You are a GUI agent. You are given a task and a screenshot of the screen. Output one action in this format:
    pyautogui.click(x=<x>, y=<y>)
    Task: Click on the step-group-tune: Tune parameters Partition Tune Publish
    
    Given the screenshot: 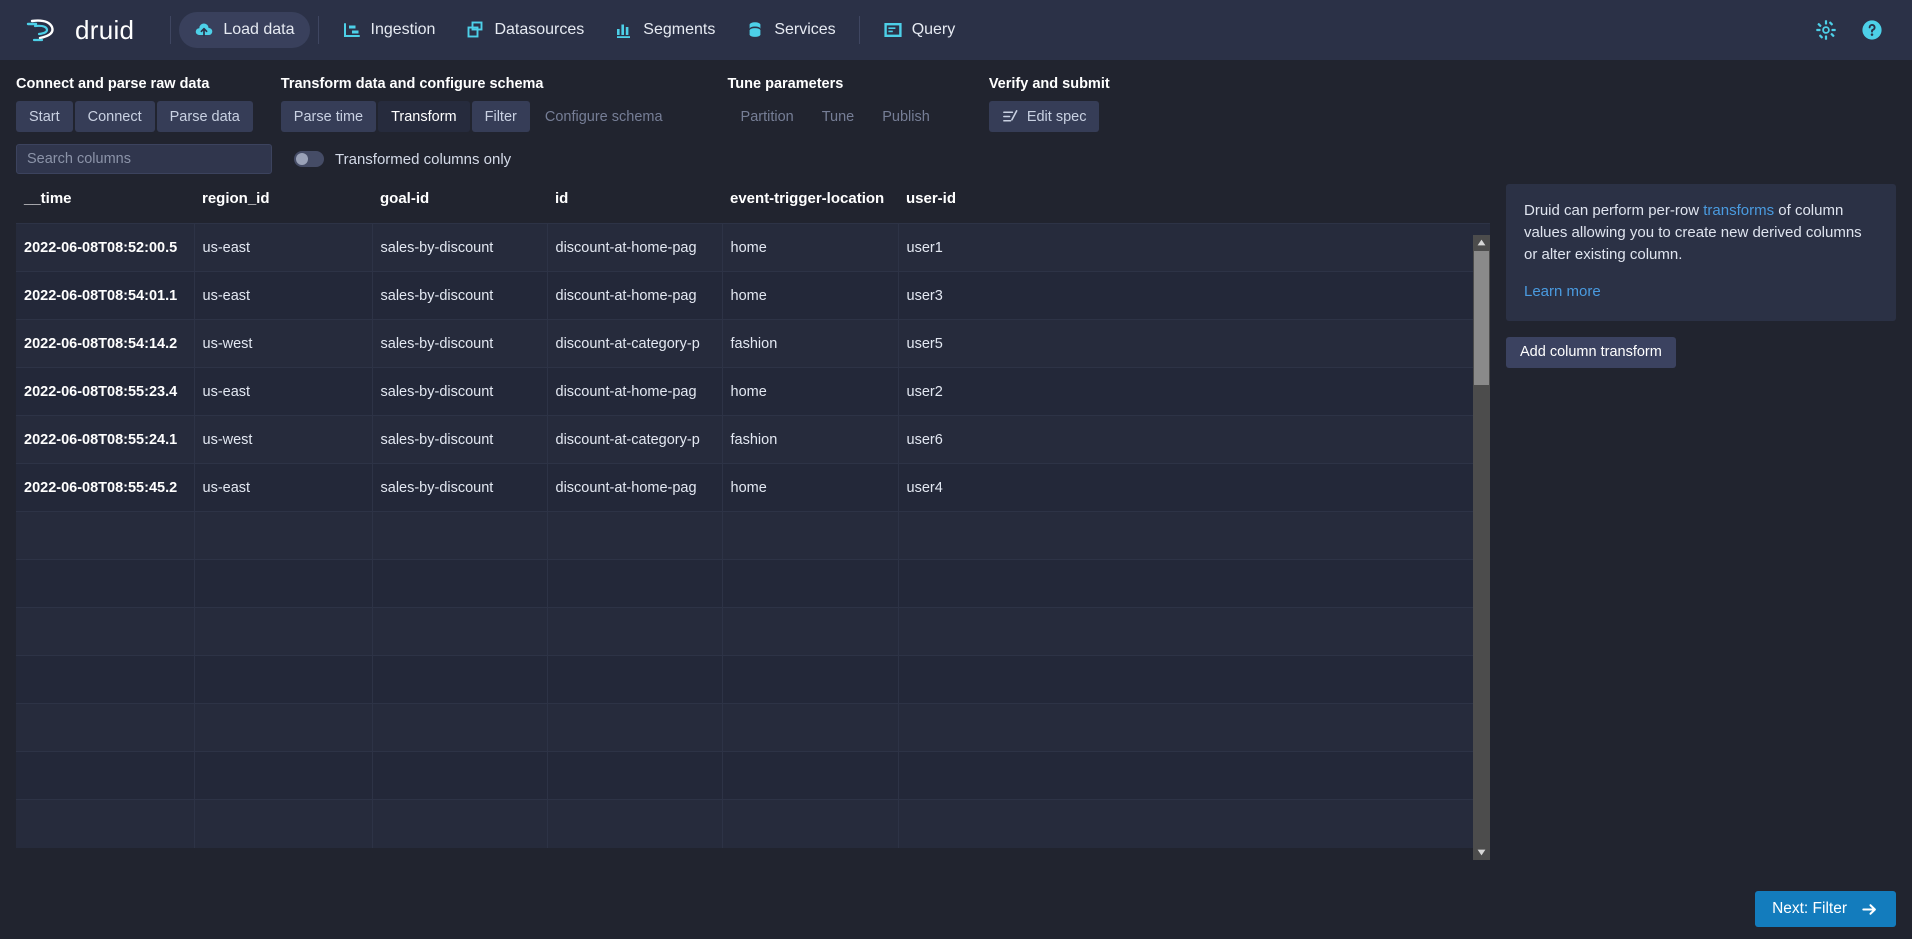 What is the action you would take?
    pyautogui.click(x=835, y=104)
    